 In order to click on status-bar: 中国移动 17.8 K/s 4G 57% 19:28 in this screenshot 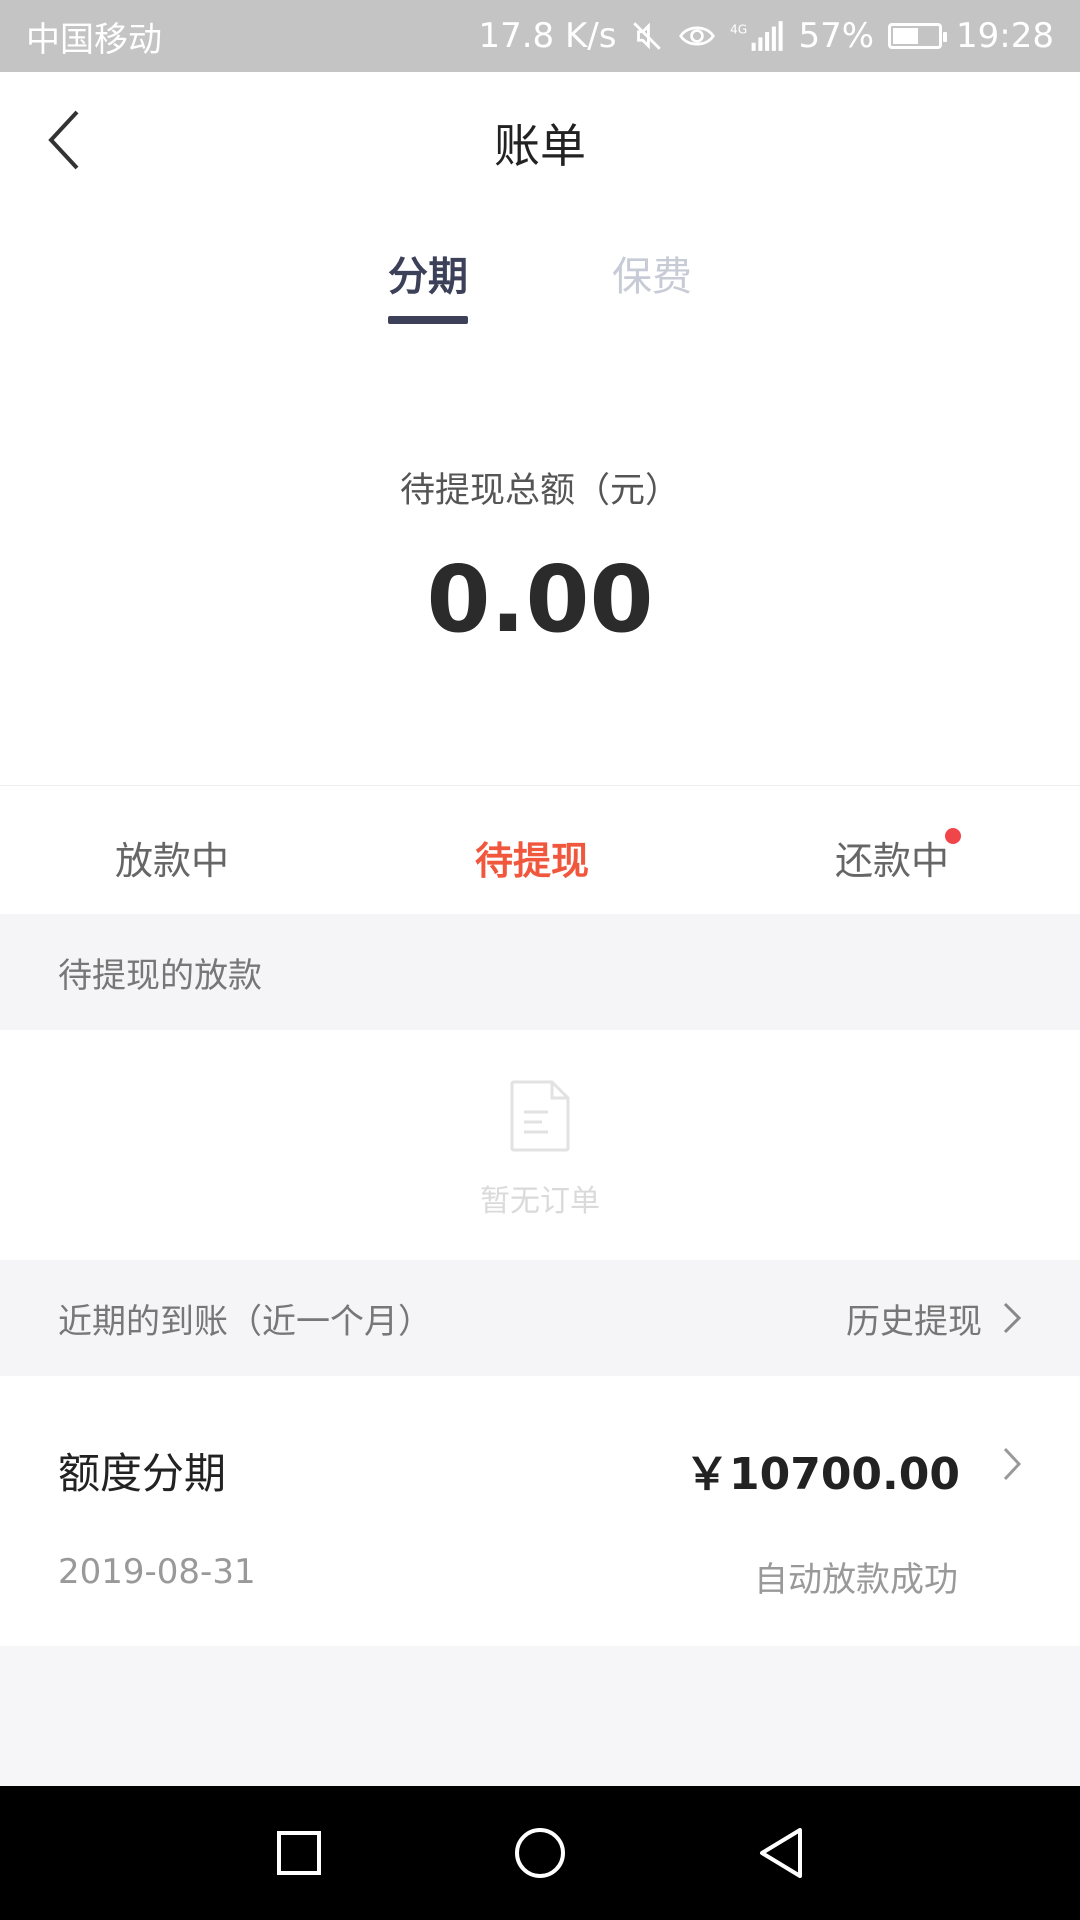, I will do `click(540, 36)`.